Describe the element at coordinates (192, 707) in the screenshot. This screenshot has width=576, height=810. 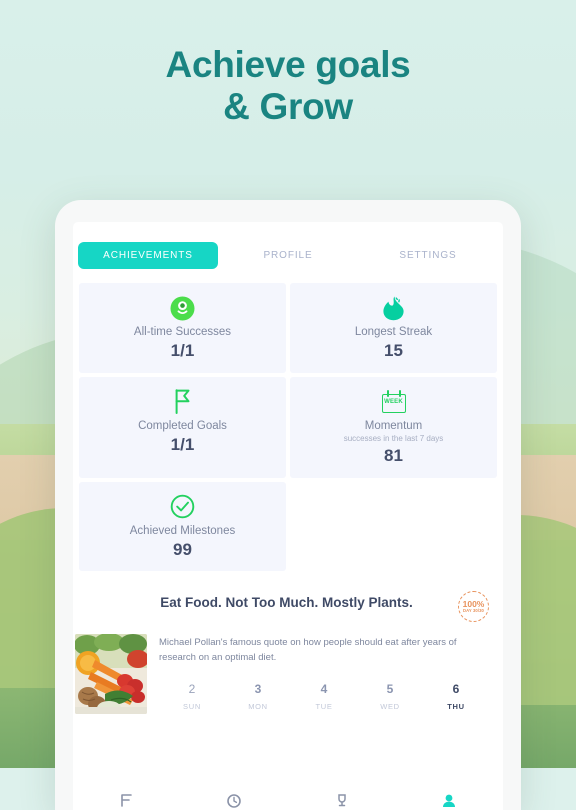
I see `day-name: SUN` at that location.